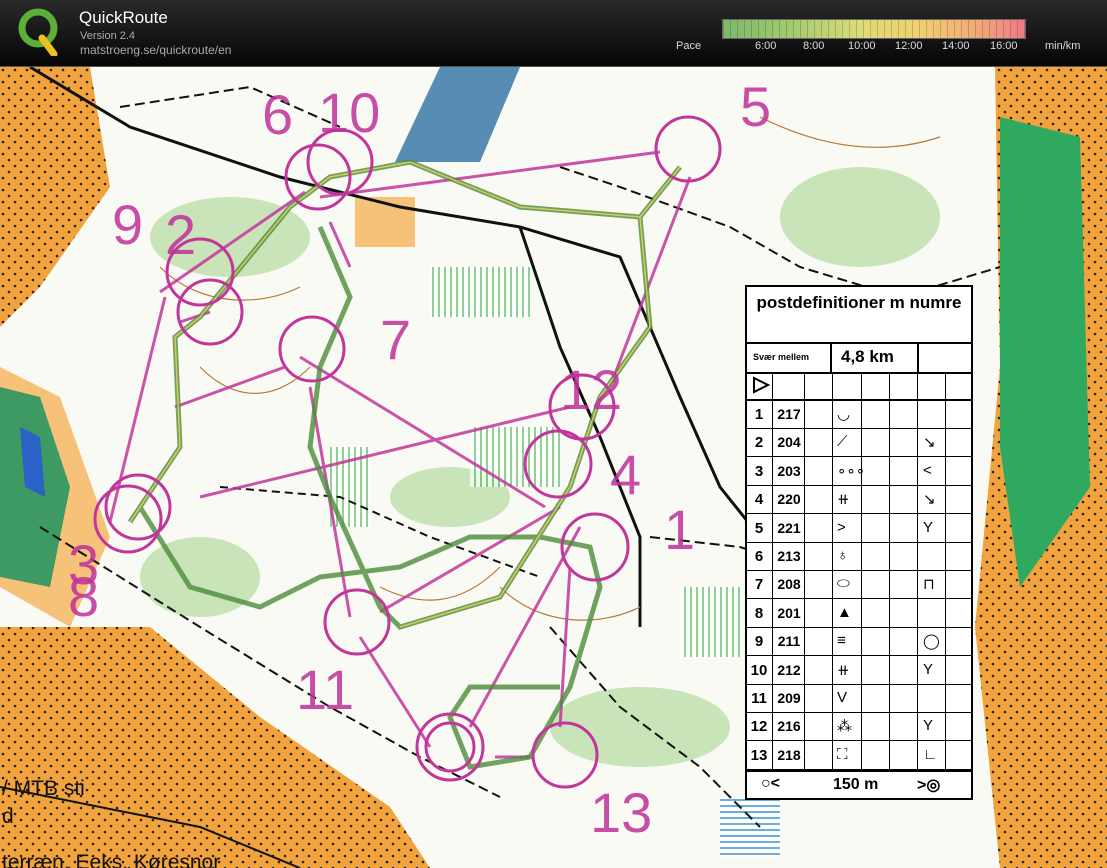 The height and width of the screenshot is (868, 1107). I want to click on control-order: 9, so click(759, 642).